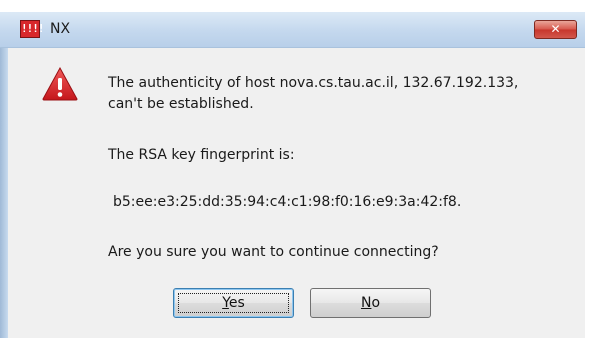 This screenshot has width=589, height=338. I want to click on no-label: o, so click(376, 303).